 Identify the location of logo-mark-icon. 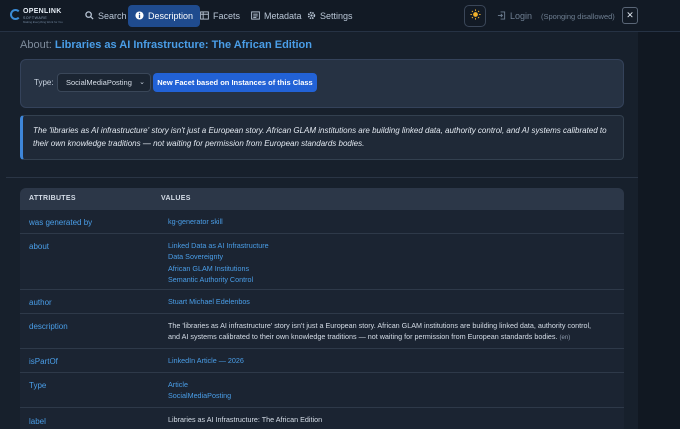
(15, 14).